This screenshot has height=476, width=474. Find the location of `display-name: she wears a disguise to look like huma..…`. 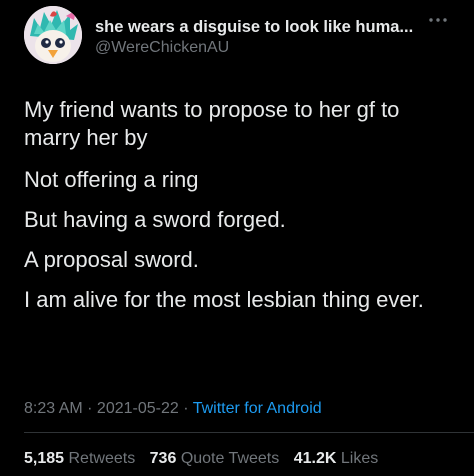

display-name: she wears a disguise to look like huma..… is located at coordinates (254, 27).